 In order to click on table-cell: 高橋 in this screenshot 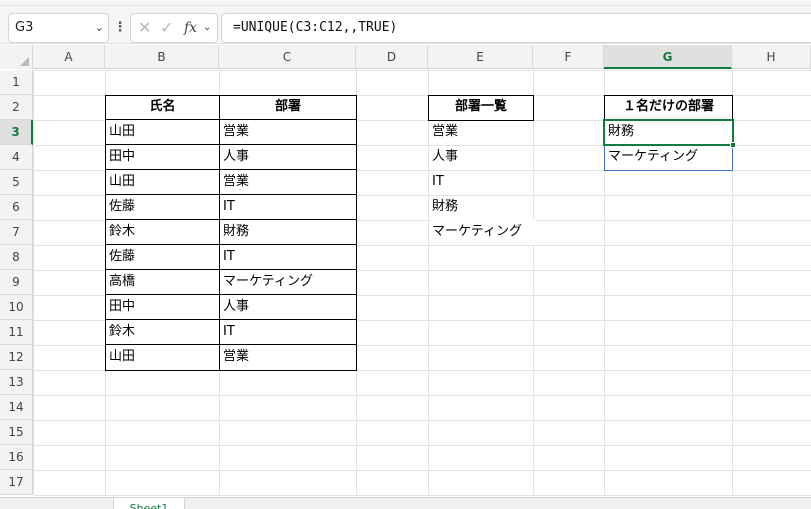, I will do `click(120, 282)`.